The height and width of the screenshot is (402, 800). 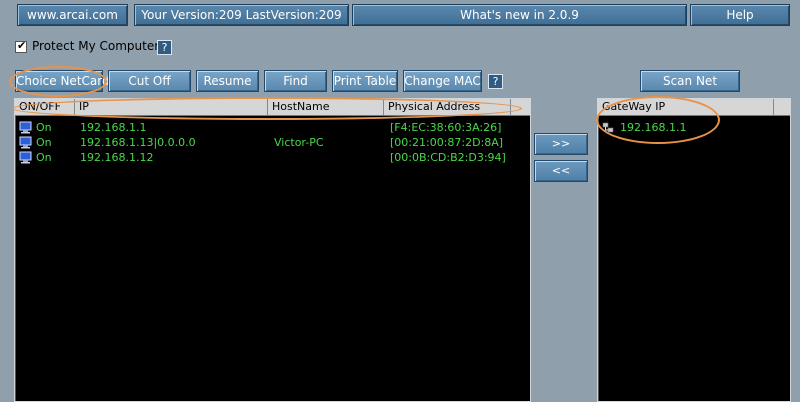 What do you see at coordinates (561, 144) in the screenshot?
I see `move-right-button: >>` at bounding box center [561, 144].